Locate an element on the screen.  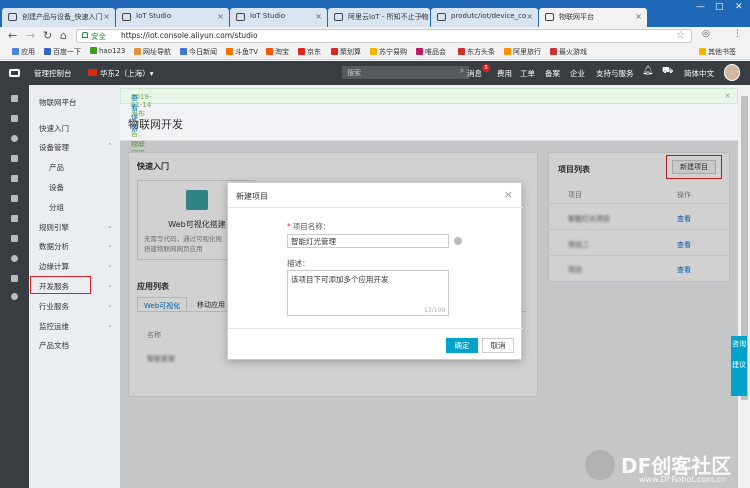
browser-tab-2: IoT Studio × is located at coordinates (172, 17).